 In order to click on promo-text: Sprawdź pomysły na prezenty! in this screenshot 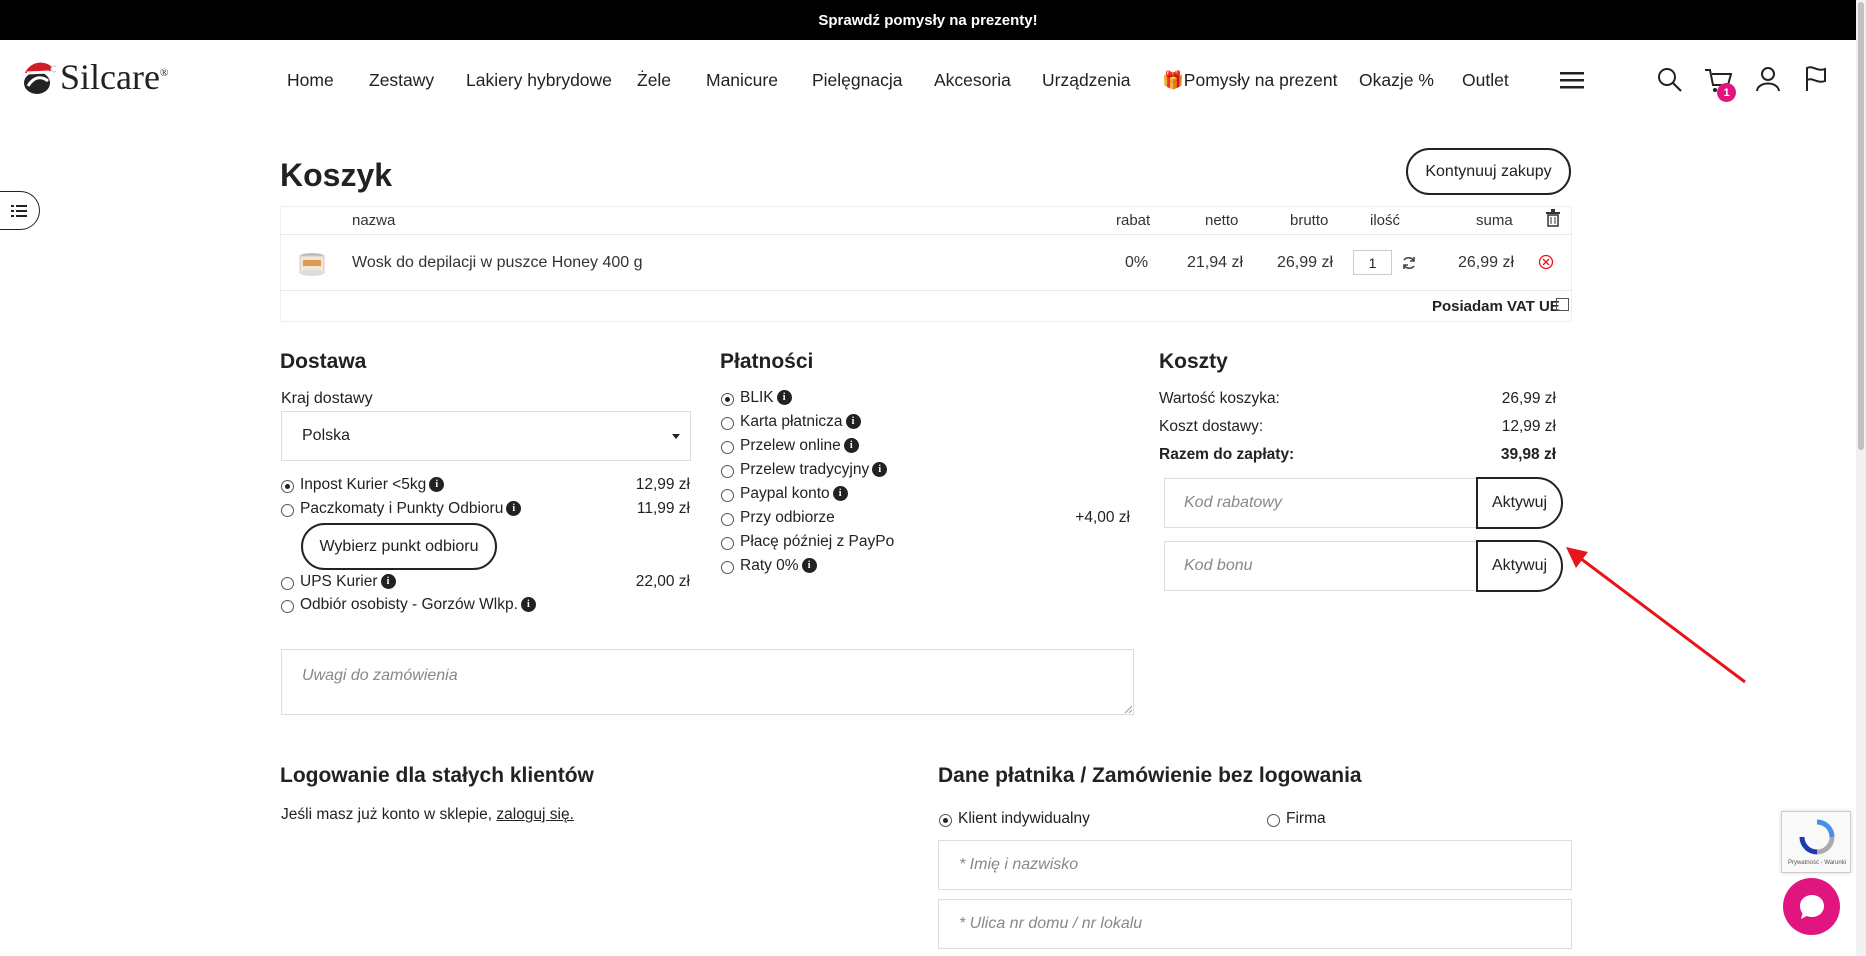, I will do `click(928, 20)`.